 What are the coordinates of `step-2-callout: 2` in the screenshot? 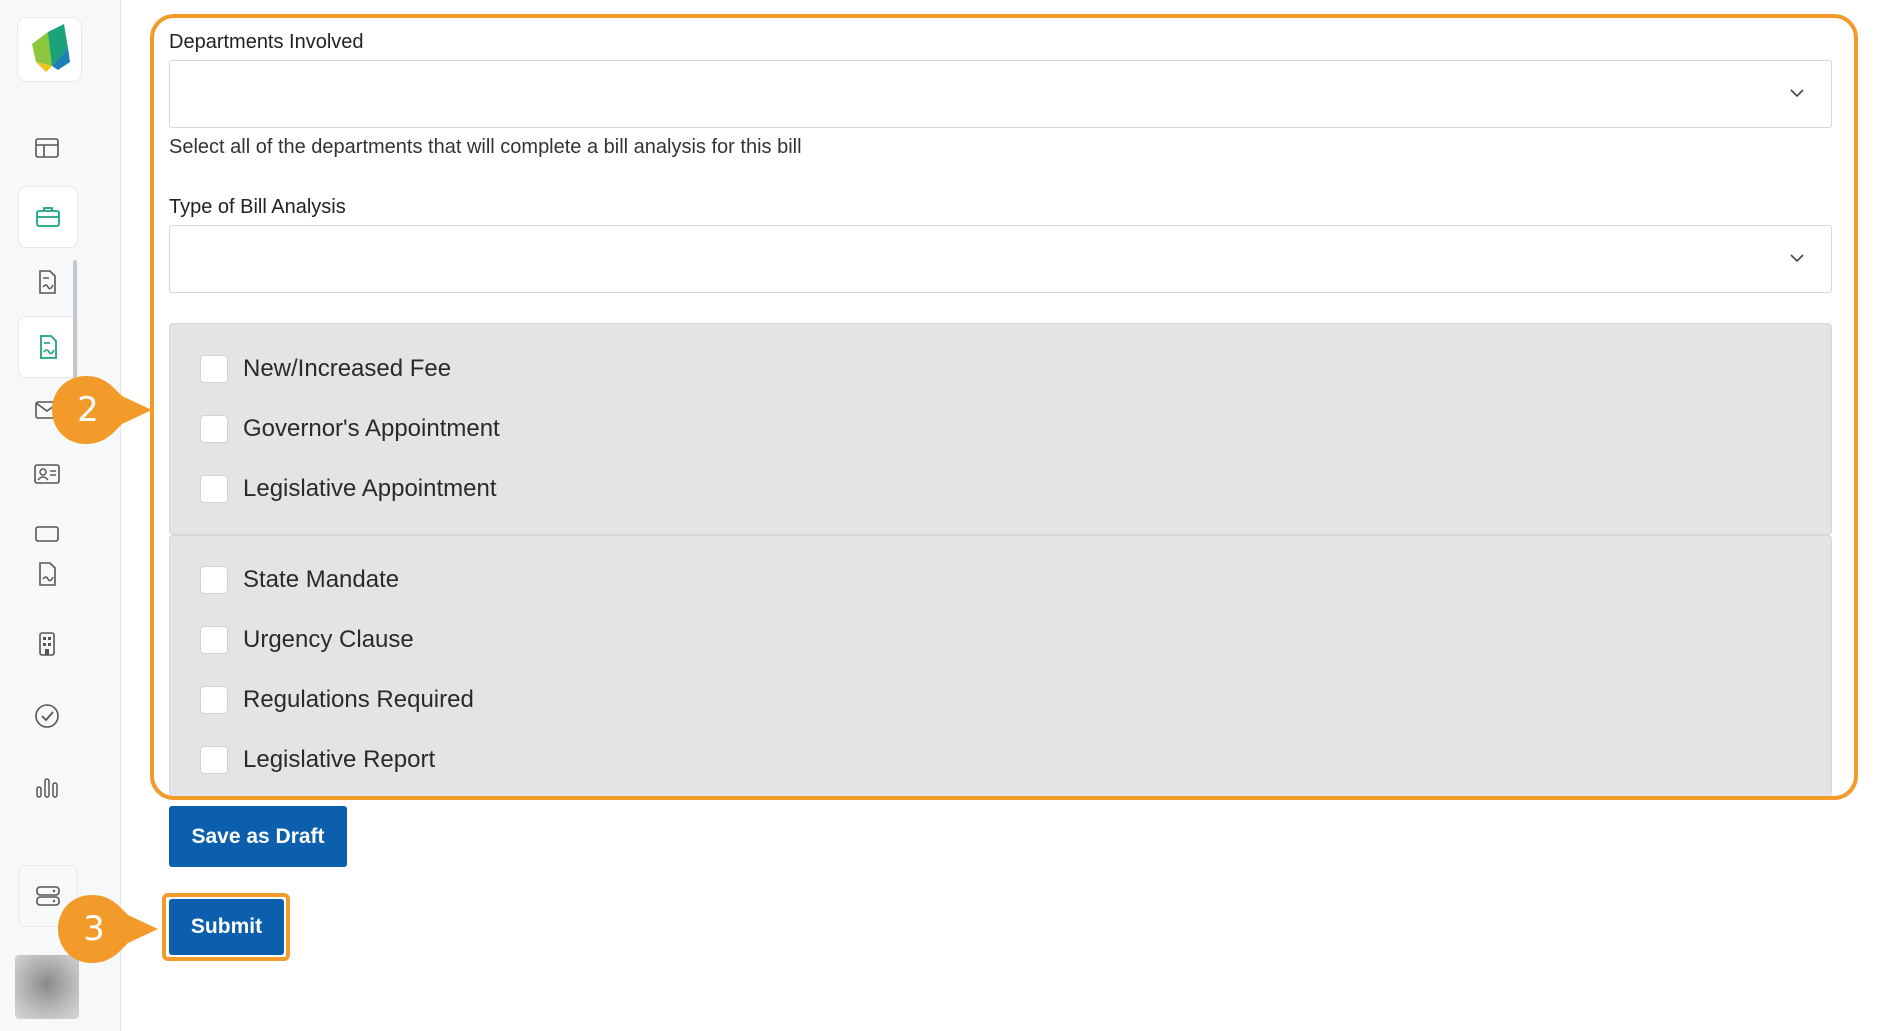 It's located at (103, 412).